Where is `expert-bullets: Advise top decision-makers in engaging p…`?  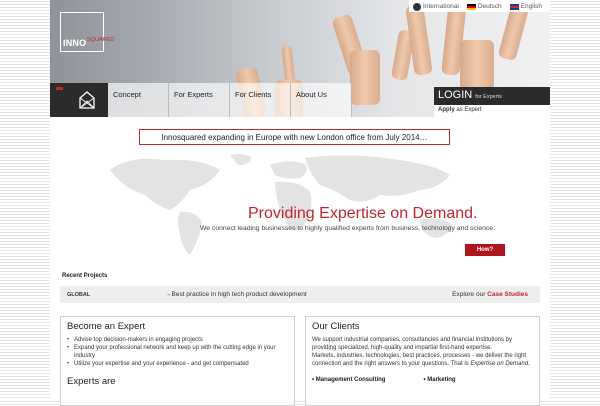 expert-bullets: Advise top decision-makers in engaging p… is located at coordinates (177, 352).